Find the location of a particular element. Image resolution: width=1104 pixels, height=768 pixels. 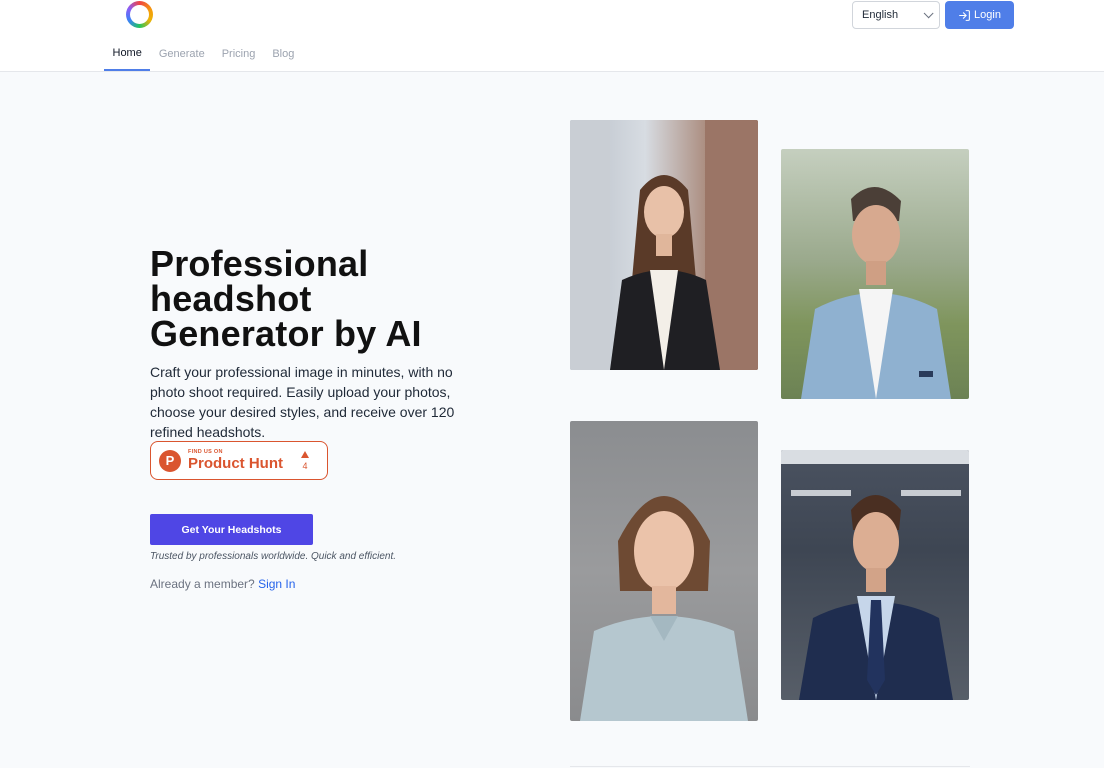

logo-ring-icon is located at coordinates (139, 14).